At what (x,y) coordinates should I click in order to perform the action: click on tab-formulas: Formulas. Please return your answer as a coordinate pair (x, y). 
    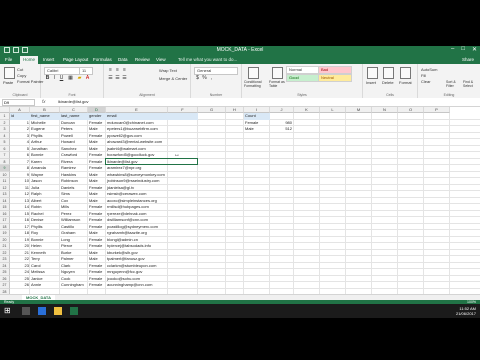
    Looking at the image, I should click on (102, 60).